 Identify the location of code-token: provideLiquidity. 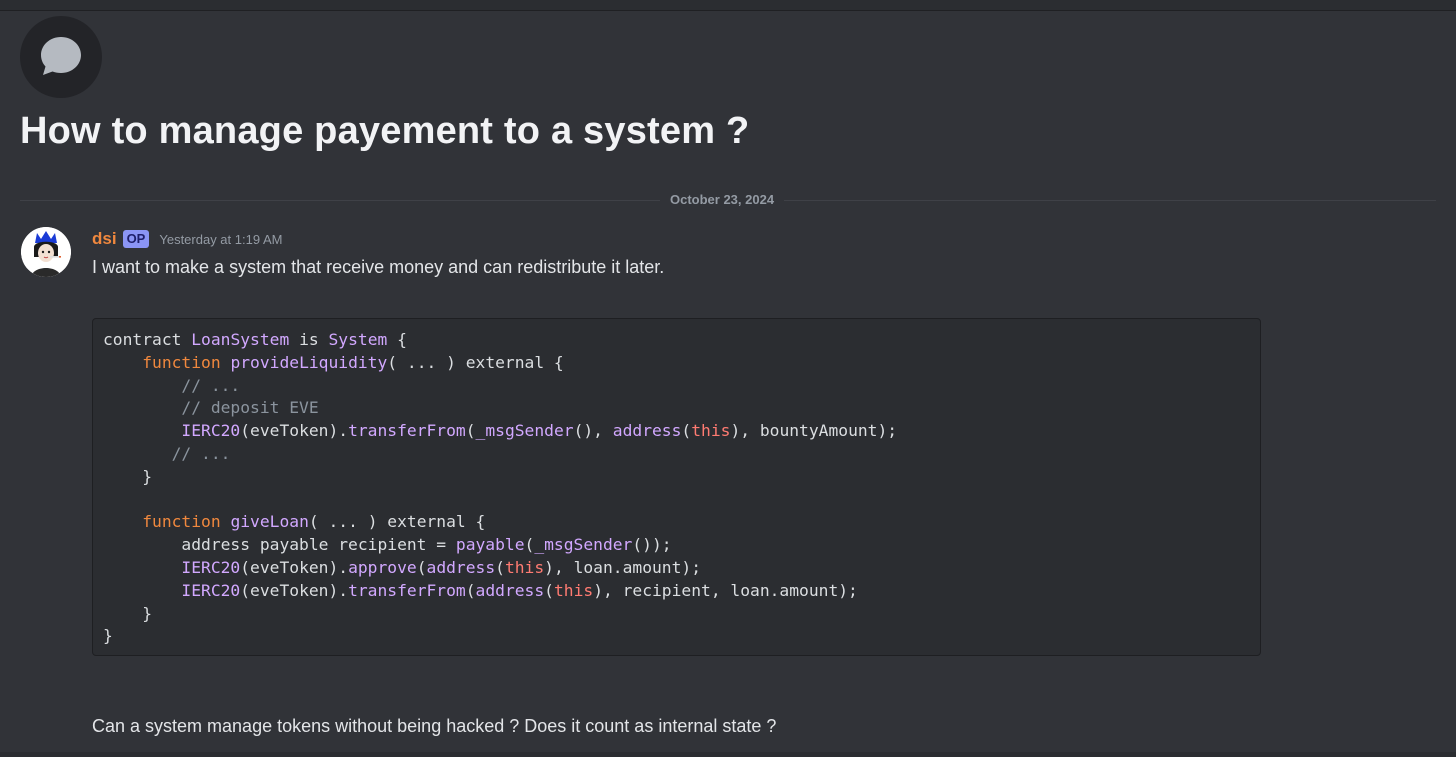
(309, 362).